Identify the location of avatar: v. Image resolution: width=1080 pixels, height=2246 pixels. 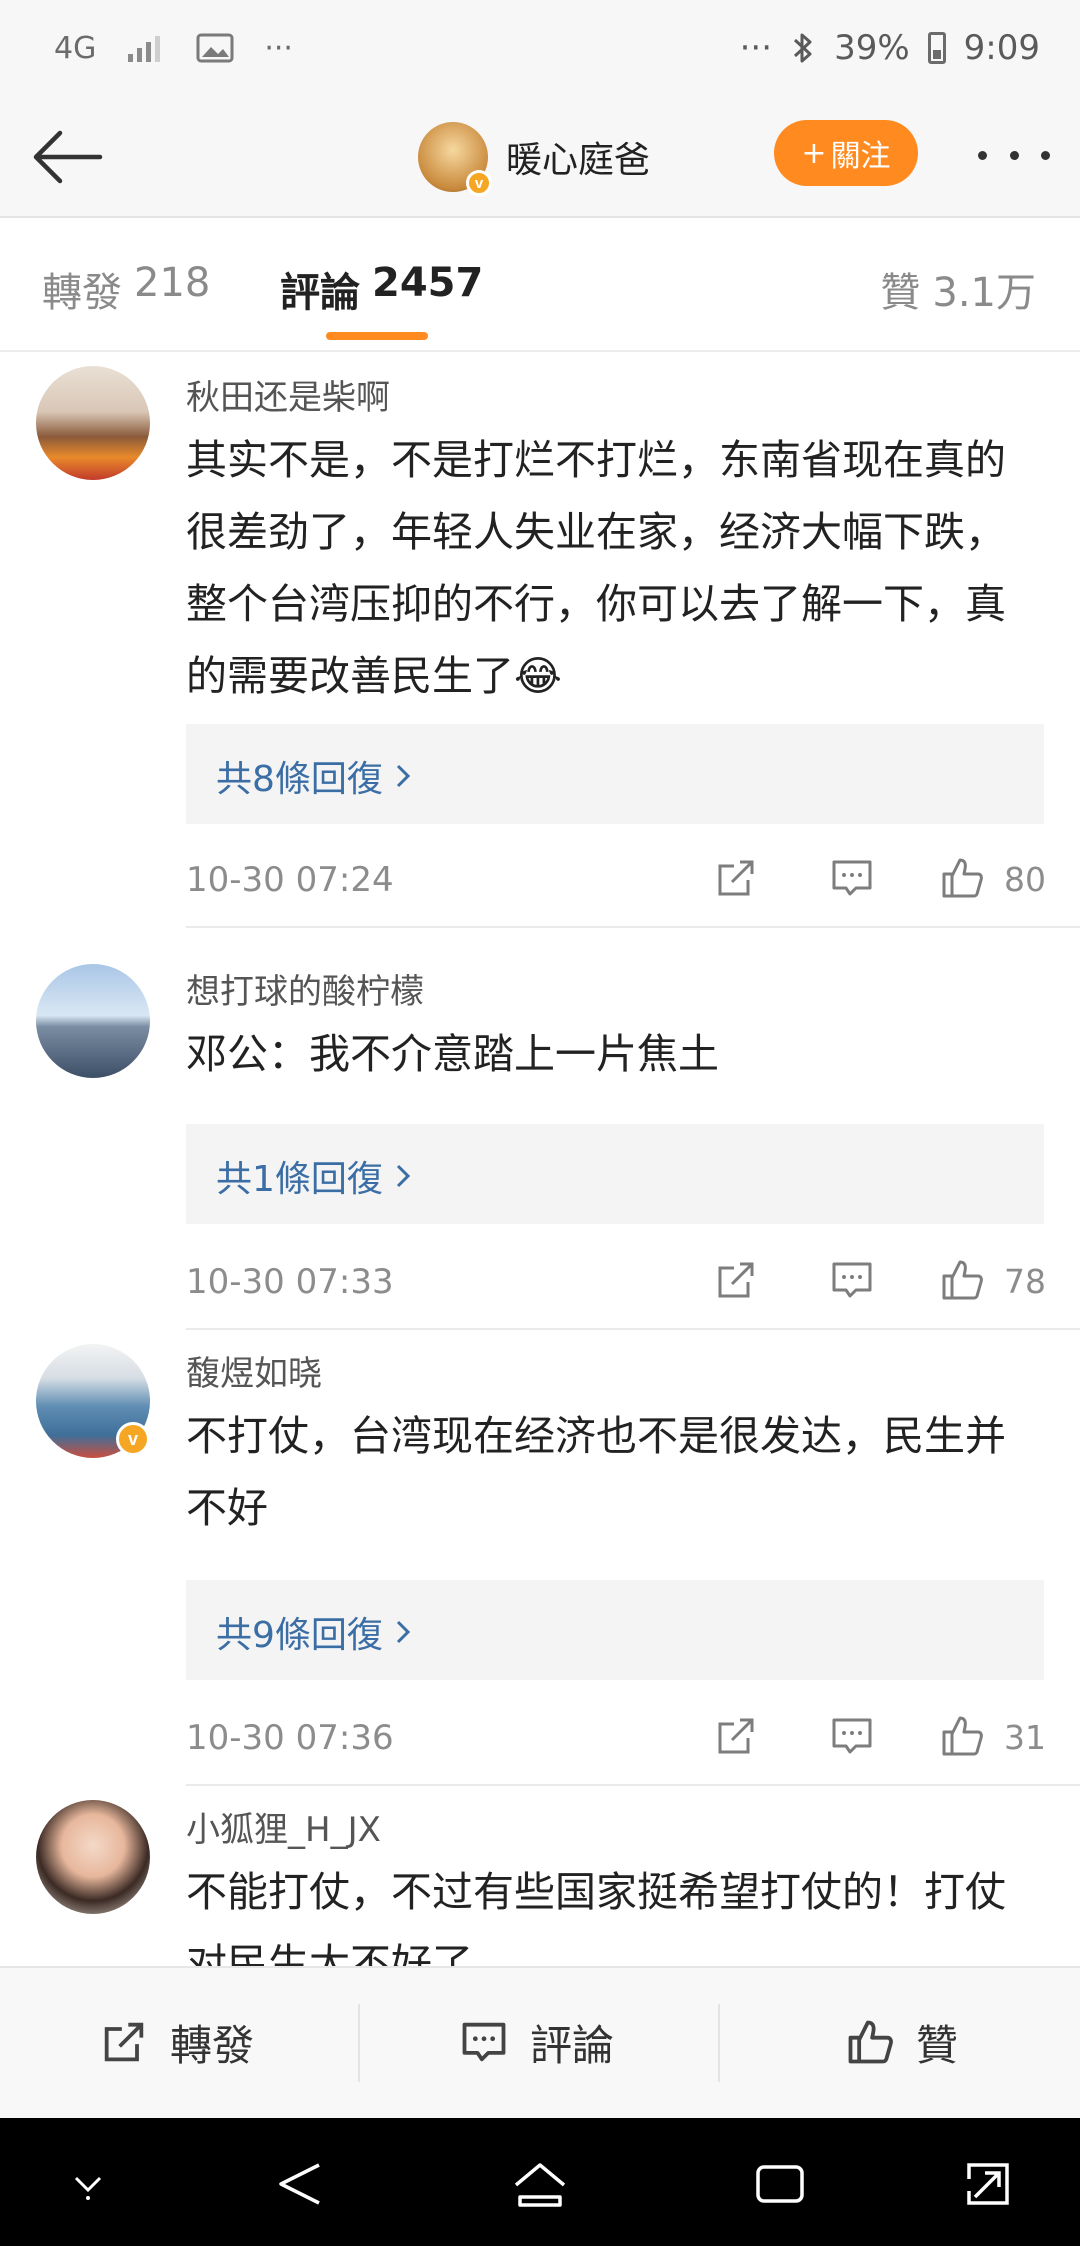
(455, 159).